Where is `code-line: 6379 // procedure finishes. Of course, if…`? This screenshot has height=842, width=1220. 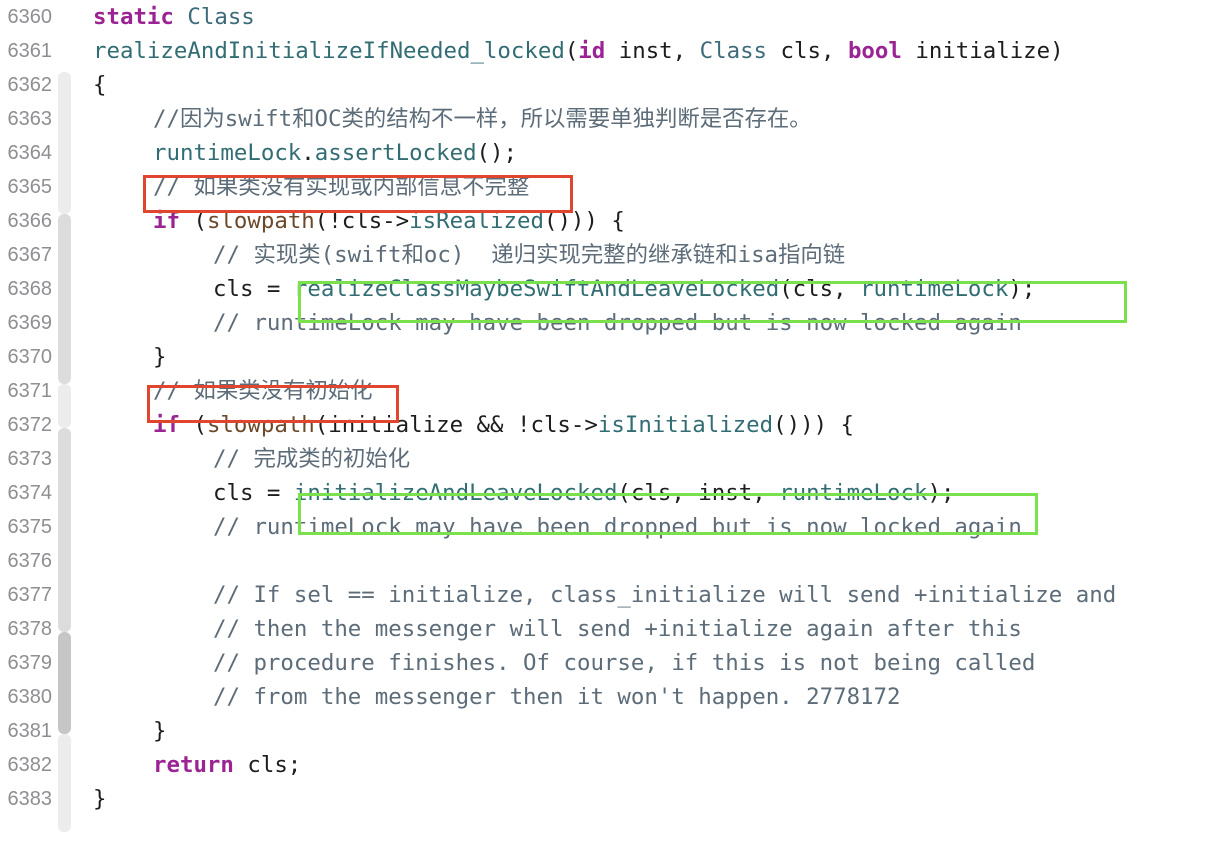 code-line: 6379 // procedure finishes. Of course, if… is located at coordinates (610, 663).